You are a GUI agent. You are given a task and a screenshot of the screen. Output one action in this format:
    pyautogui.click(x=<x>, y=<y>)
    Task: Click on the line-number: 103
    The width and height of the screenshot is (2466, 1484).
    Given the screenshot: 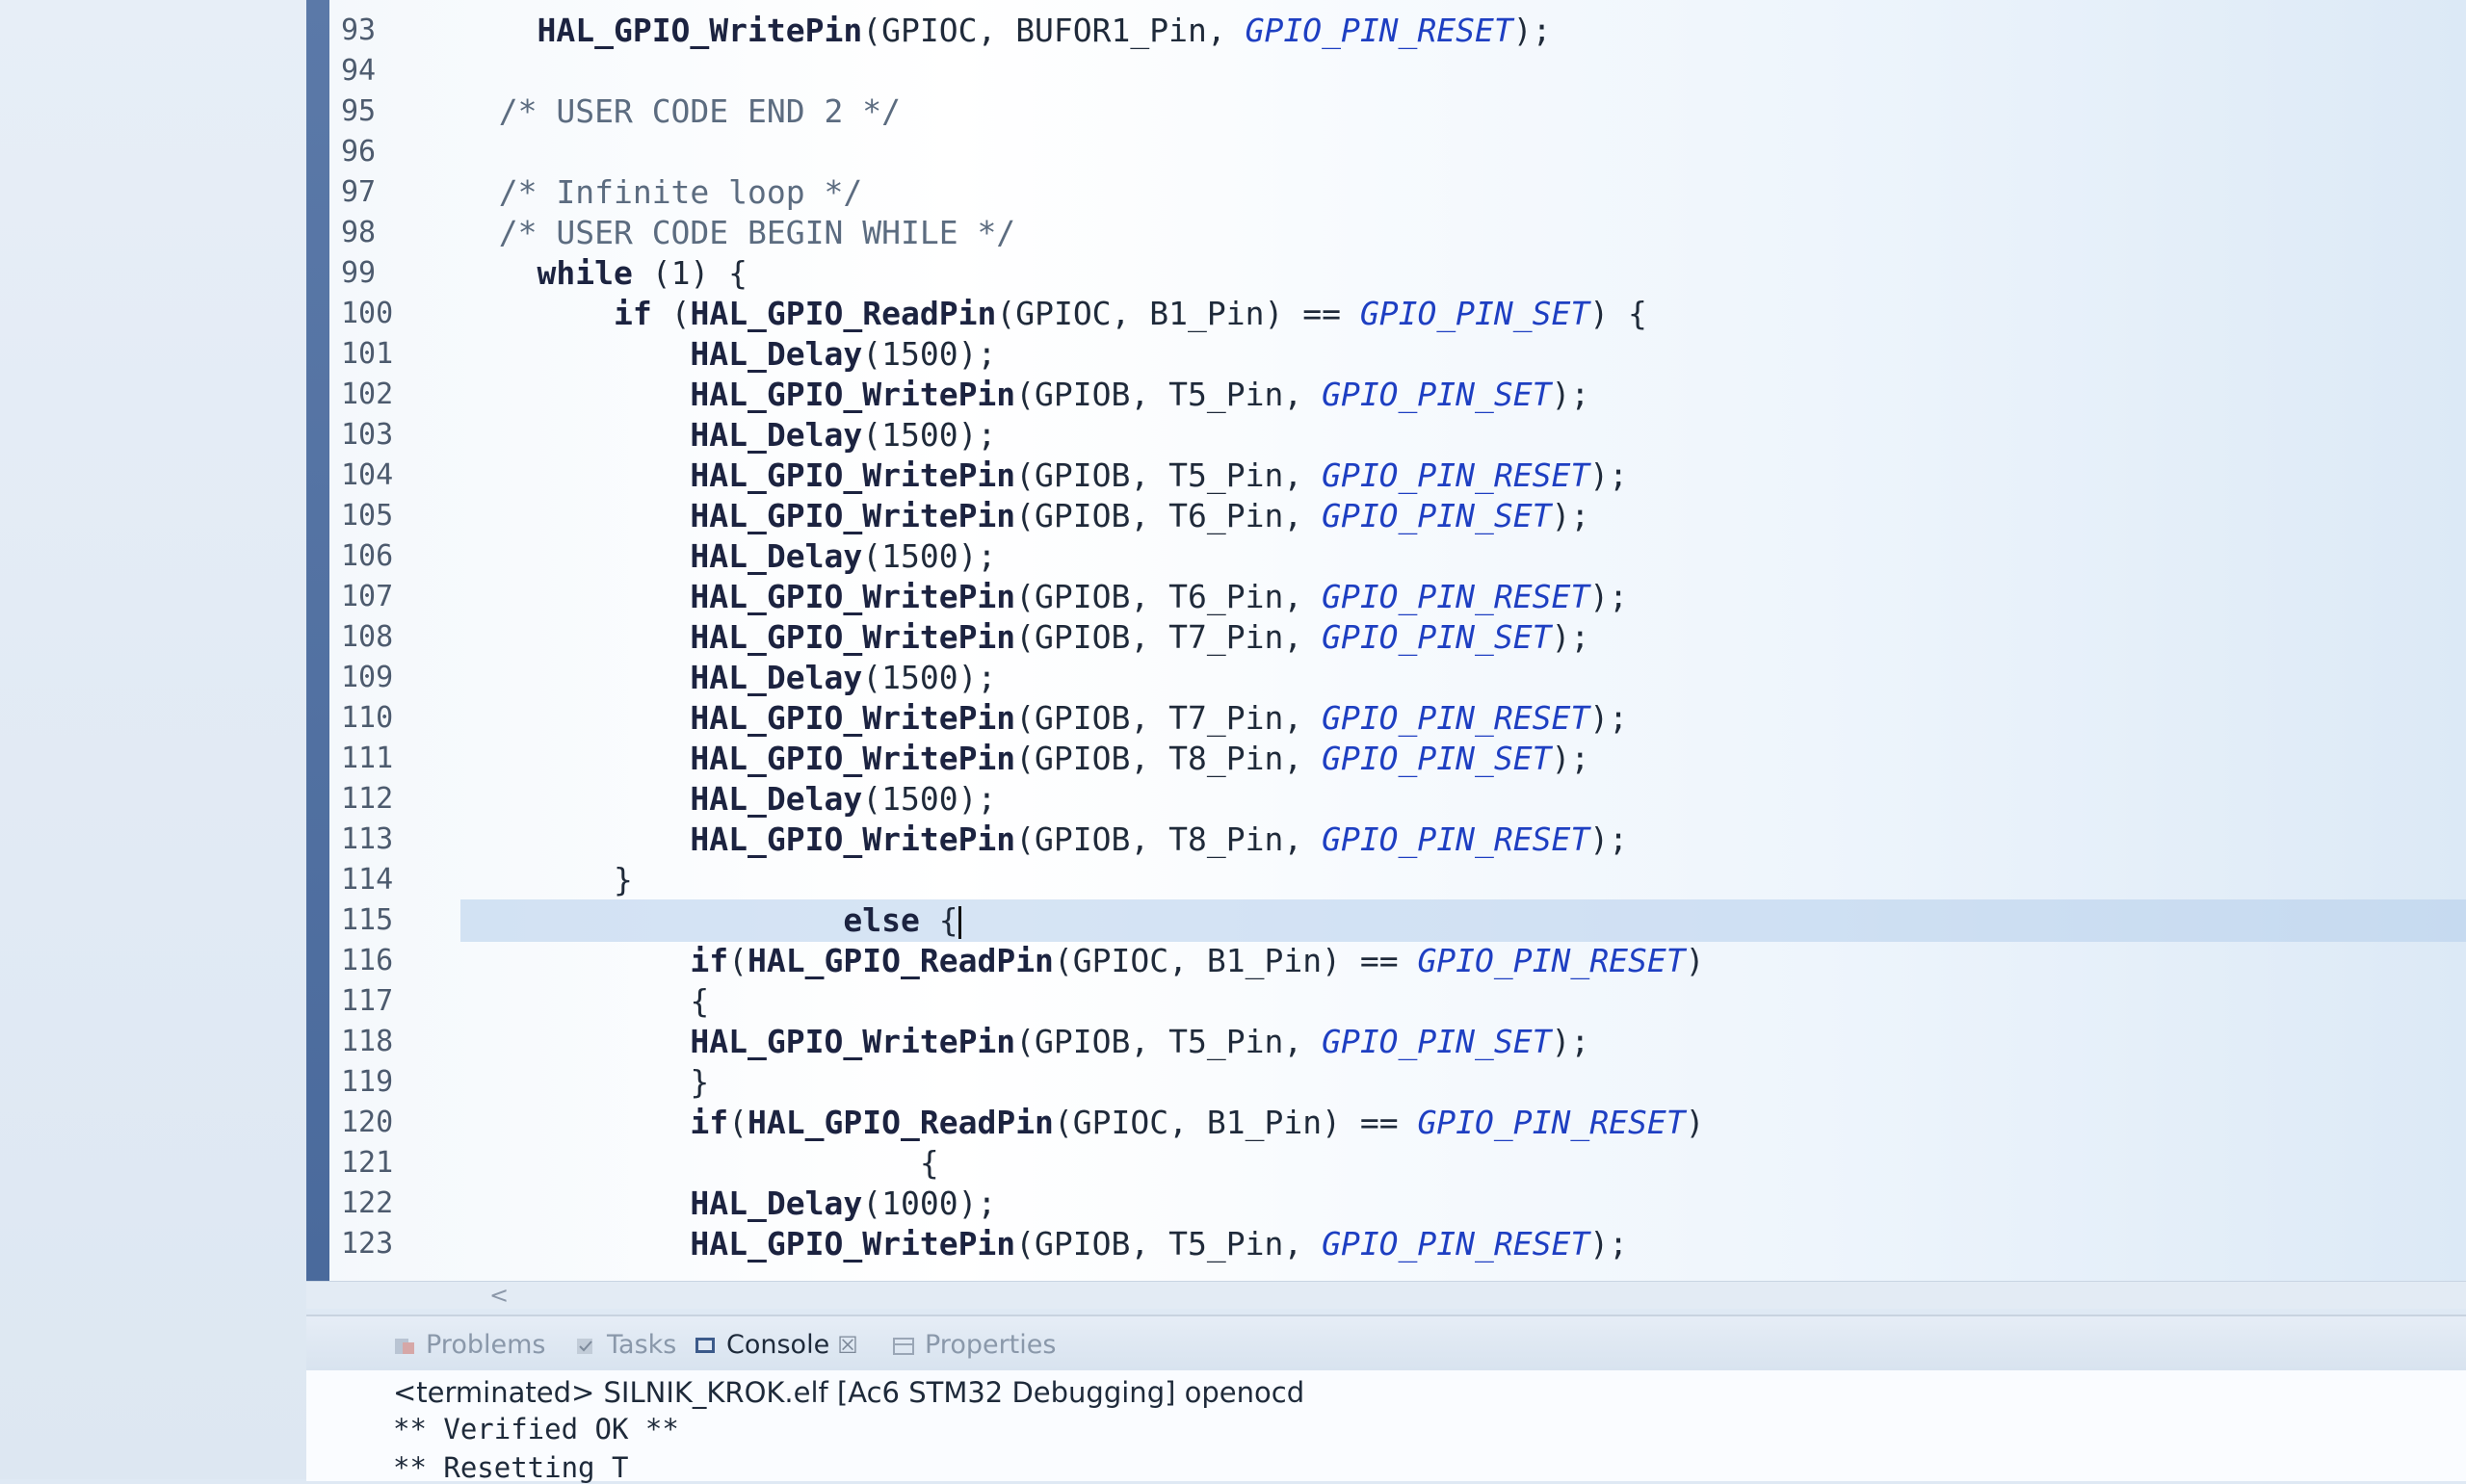 What is the action you would take?
    pyautogui.click(x=367, y=435)
    